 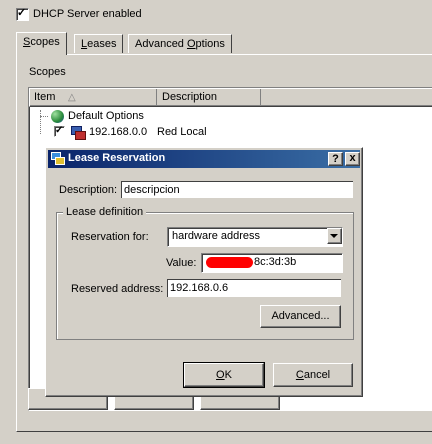 I want to click on dialog-app-icon, so click(x=58, y=158).